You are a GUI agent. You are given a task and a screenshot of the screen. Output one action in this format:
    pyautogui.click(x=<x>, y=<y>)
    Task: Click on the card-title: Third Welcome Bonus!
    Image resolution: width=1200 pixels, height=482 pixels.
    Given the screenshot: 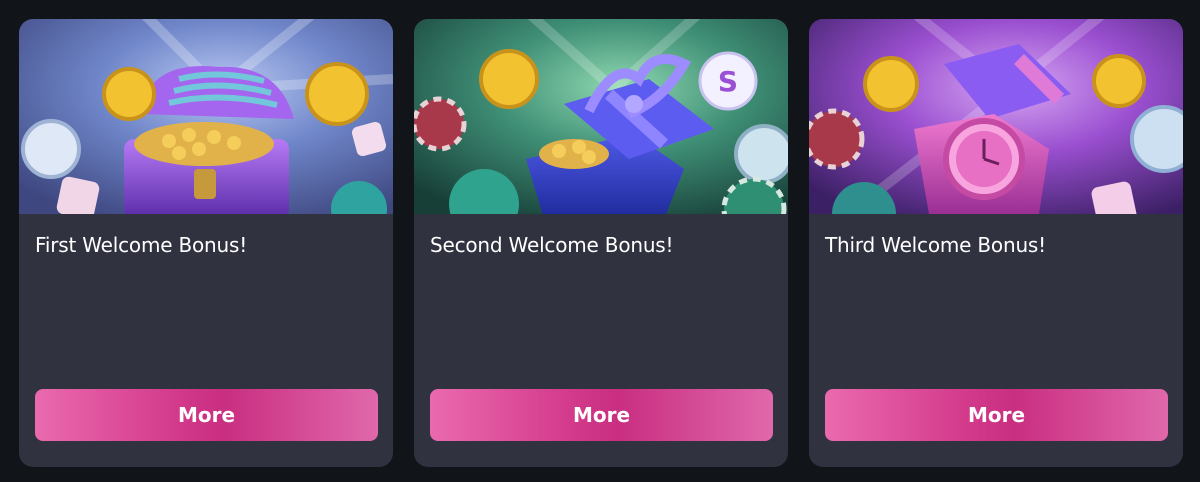 What is the action you would take?
    pyautogui.click(x=935, y=245)
    